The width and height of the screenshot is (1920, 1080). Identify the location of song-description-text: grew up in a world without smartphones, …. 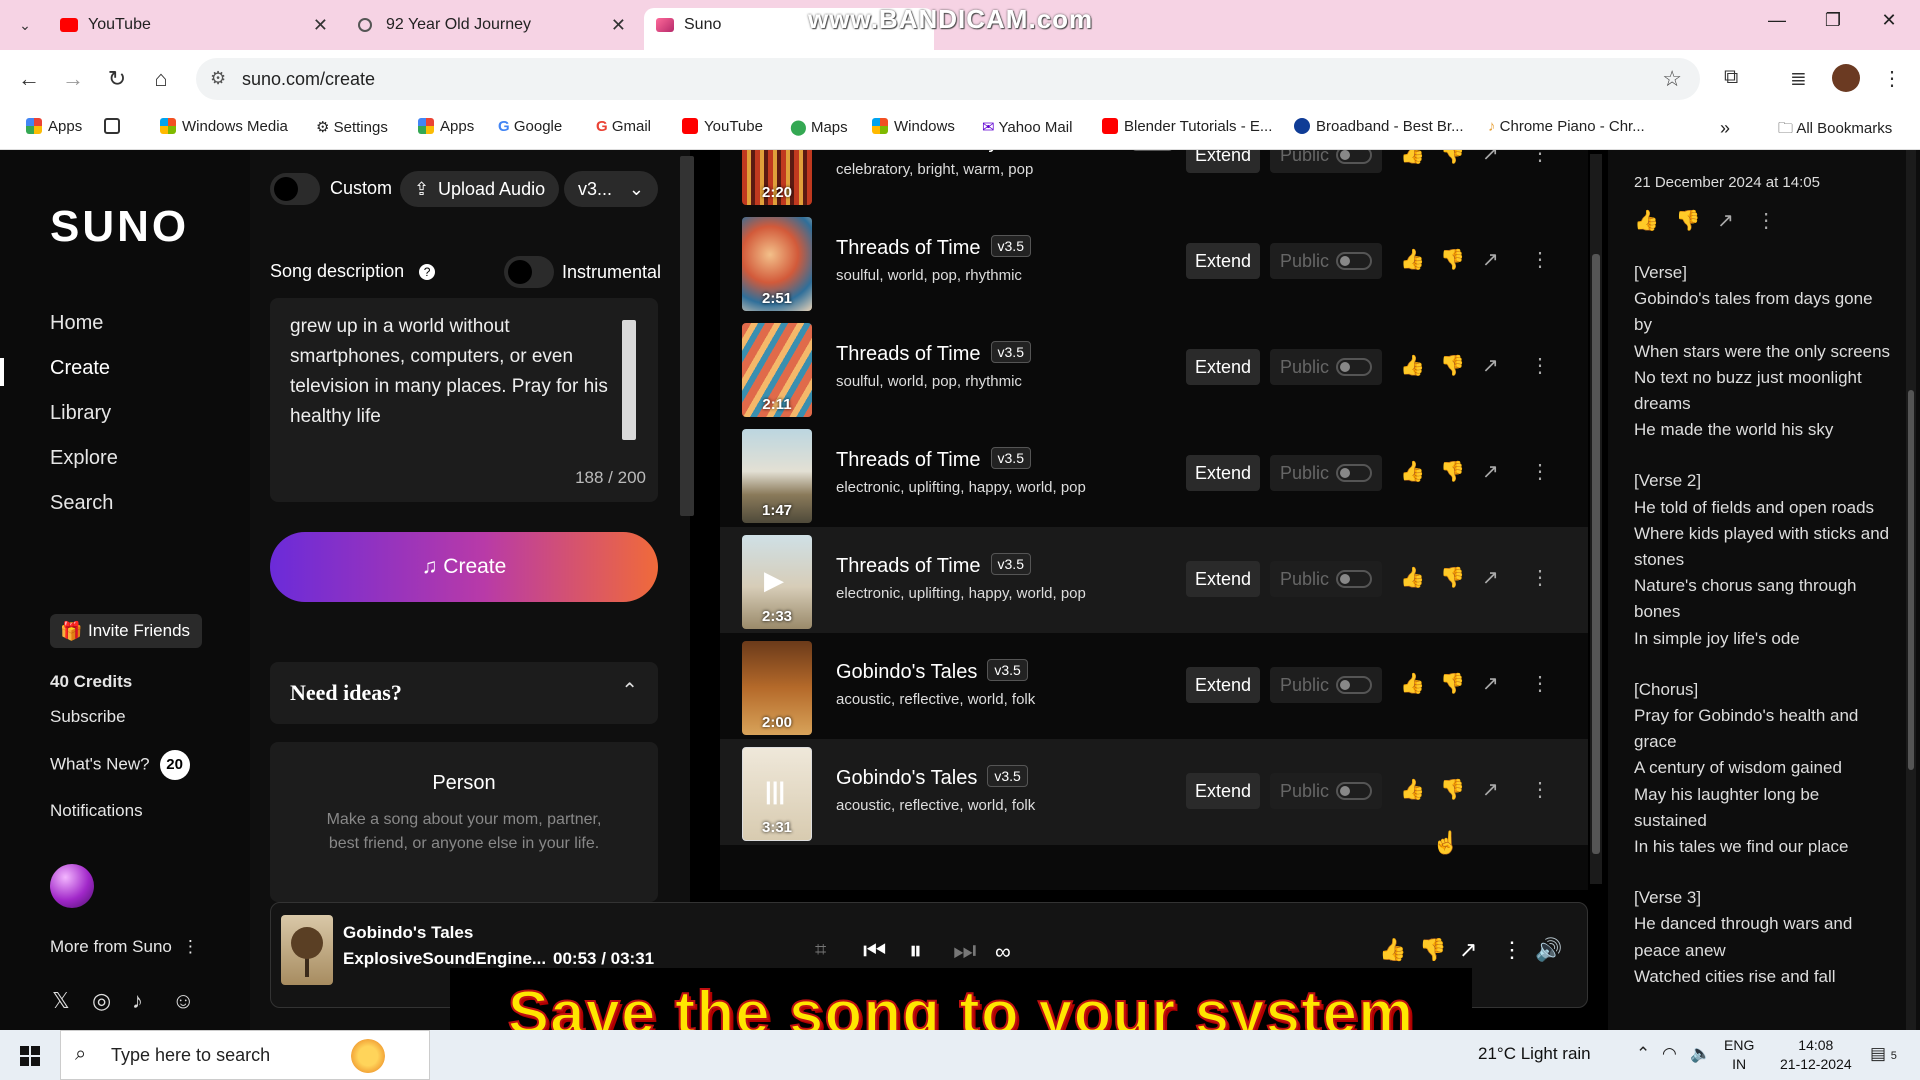
(455, 372).